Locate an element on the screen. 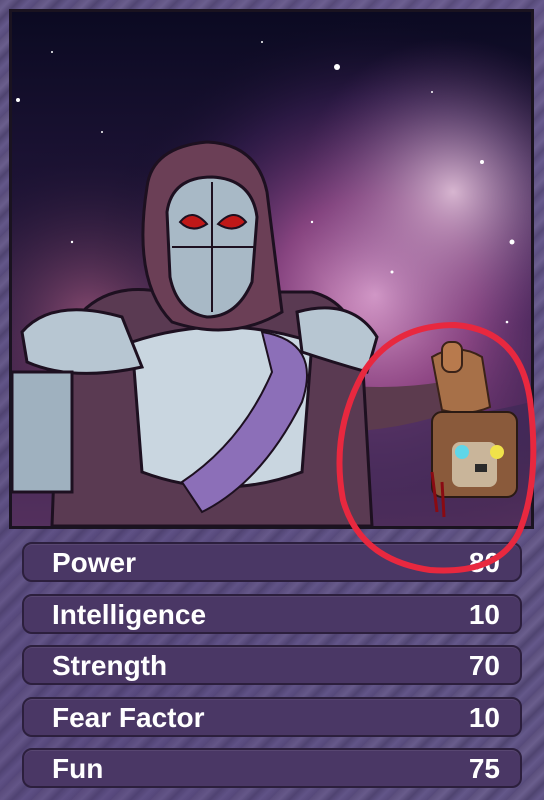 The height and width of the screenshot is (800, 544). stat-value: 75 is located at coordinates (484, 768).